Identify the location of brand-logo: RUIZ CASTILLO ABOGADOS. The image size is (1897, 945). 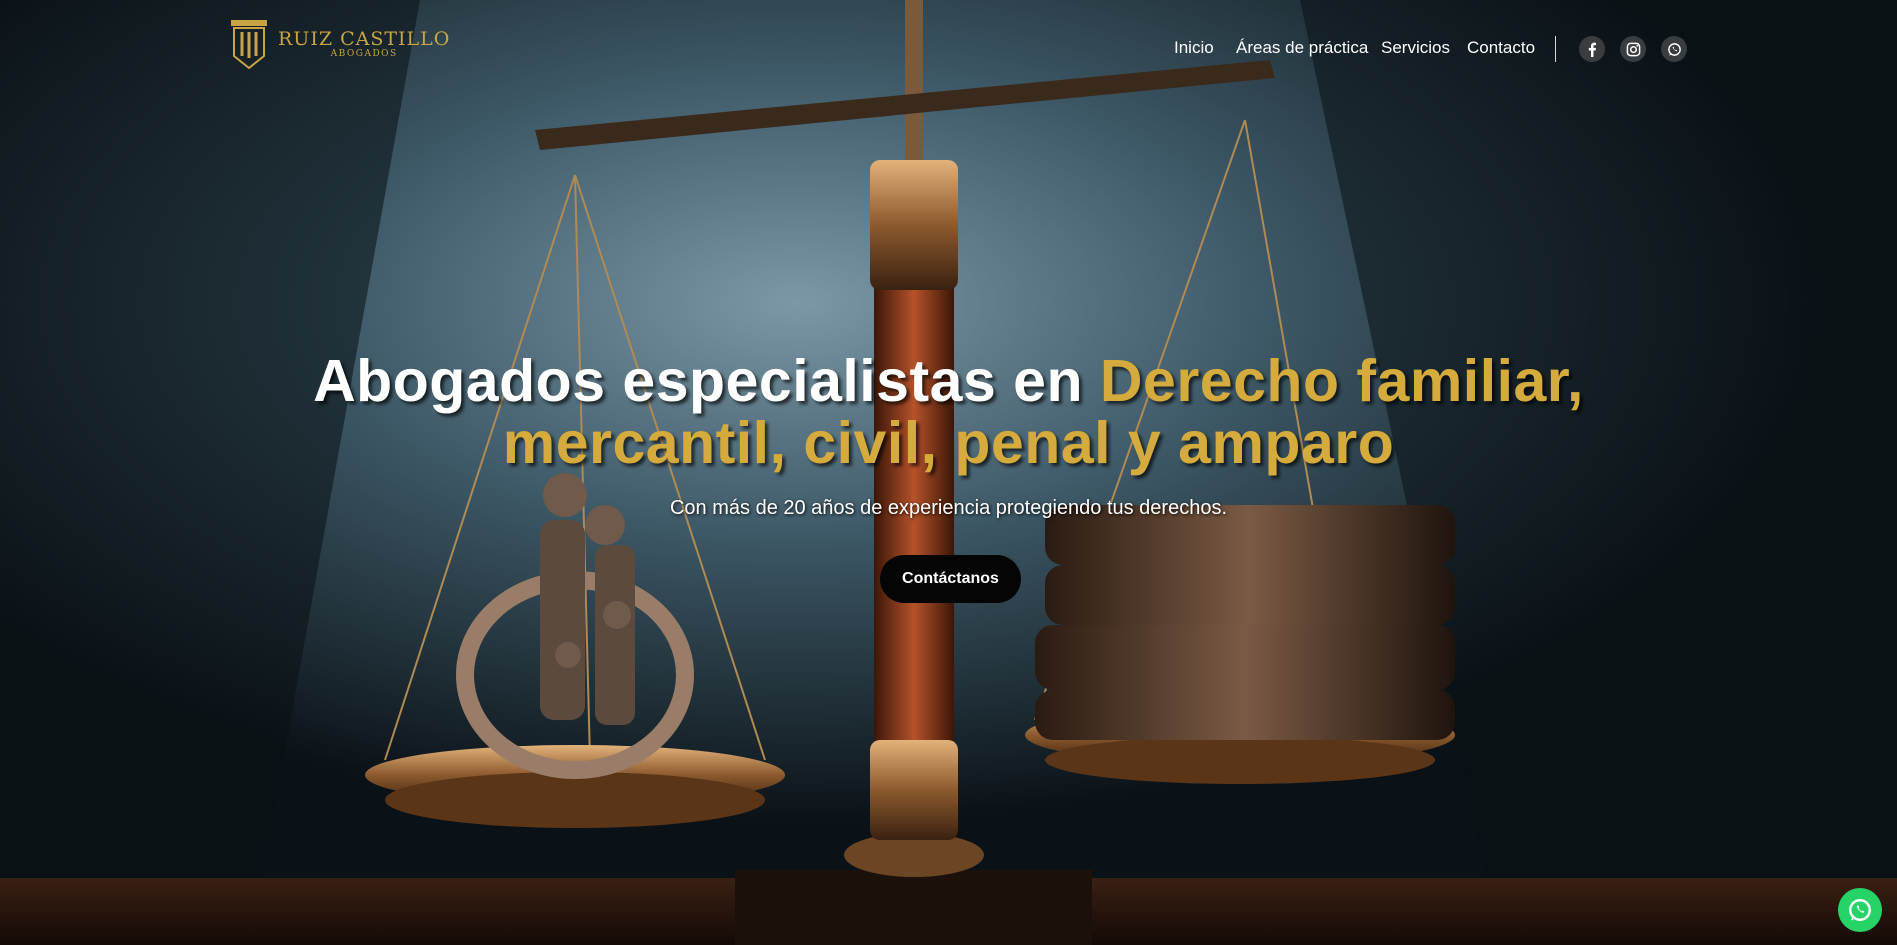
(339, 44).